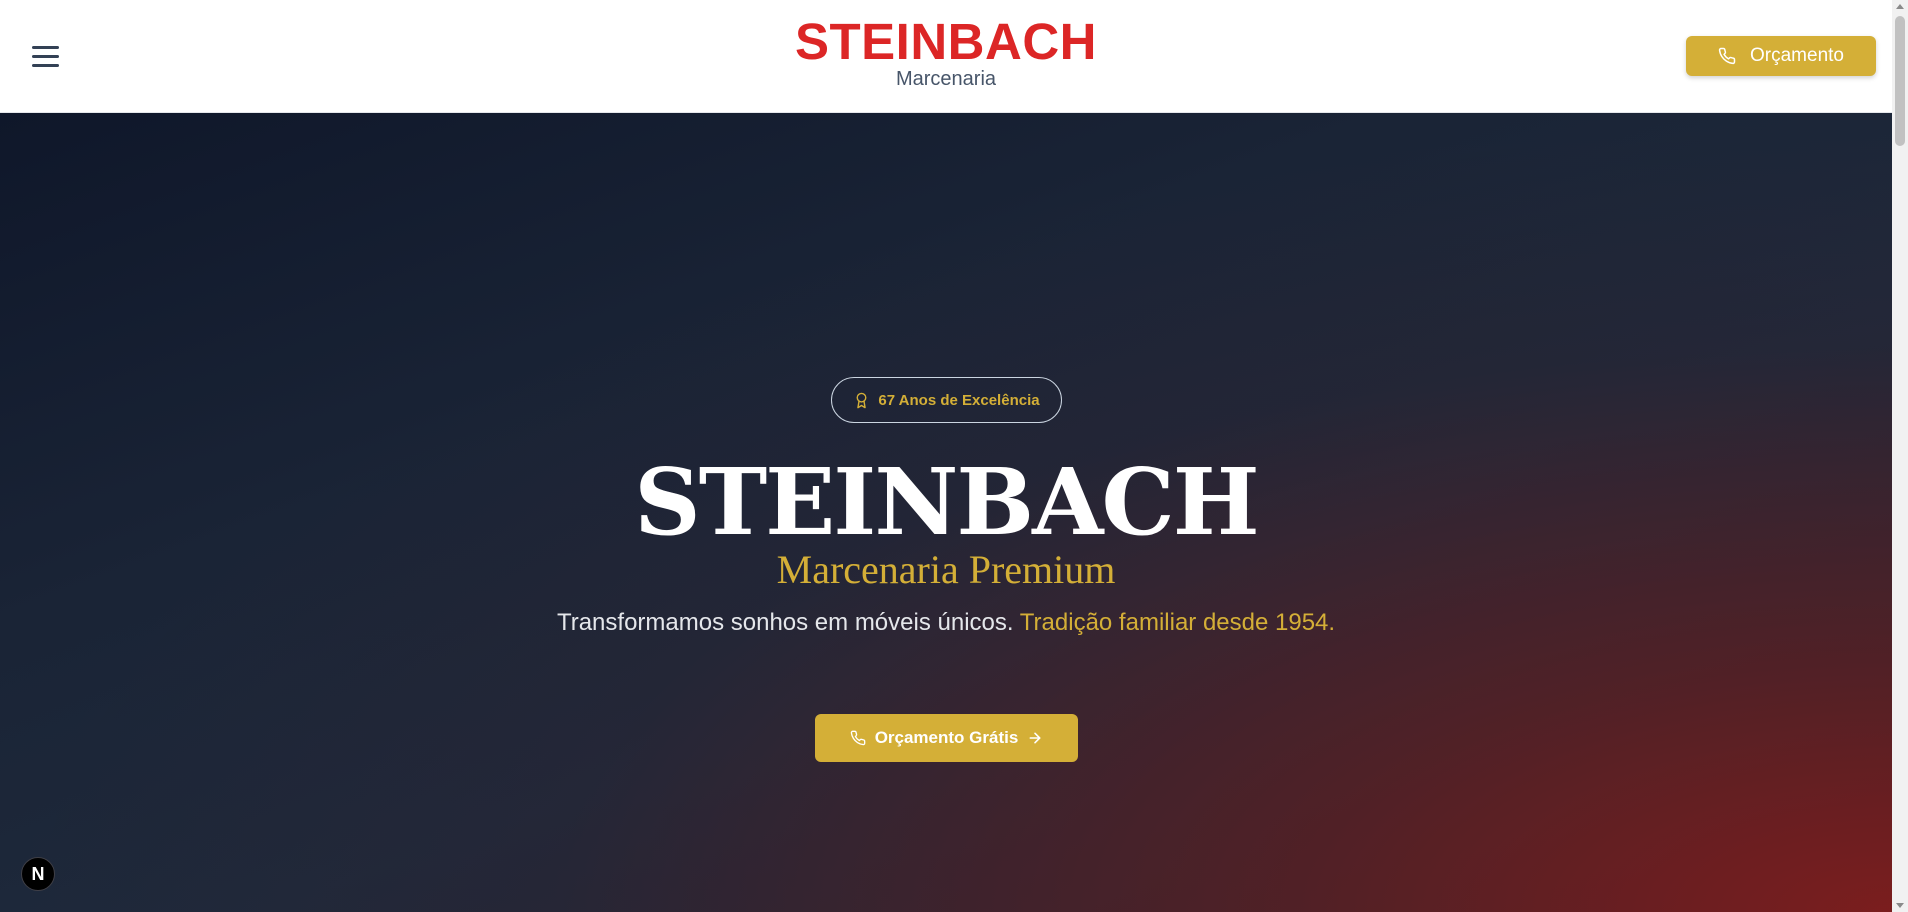 Image resolution: width=1908 pixels, height=912 pixels. I want to click on experience-badge: 67 Anos de Excelência, so click(946, 400).